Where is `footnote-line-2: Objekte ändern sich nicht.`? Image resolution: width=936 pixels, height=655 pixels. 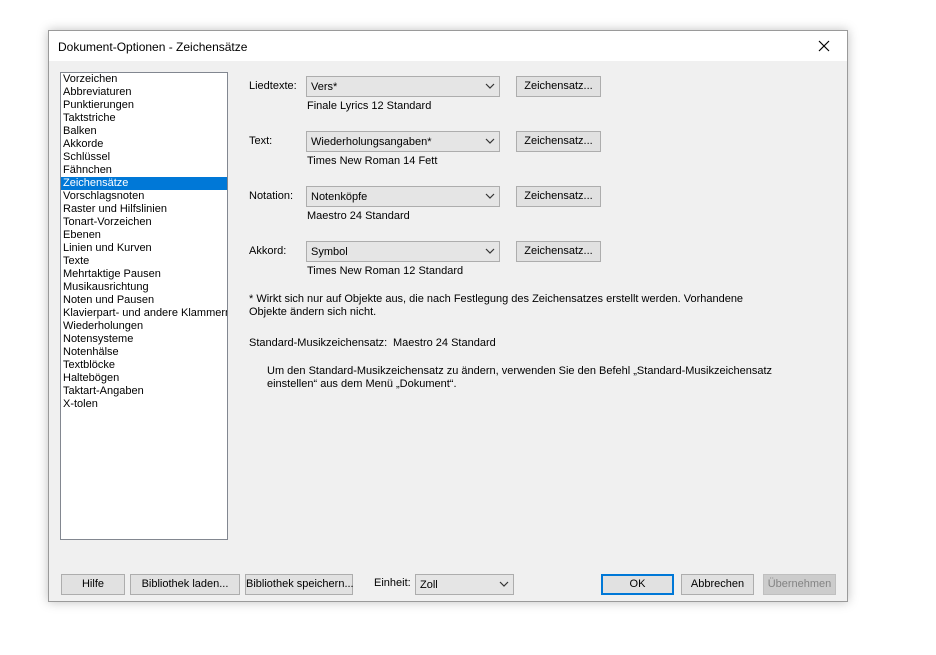 footnote-line-2: Objekte ändern sich nicht. is located at coordinates (313, 312).